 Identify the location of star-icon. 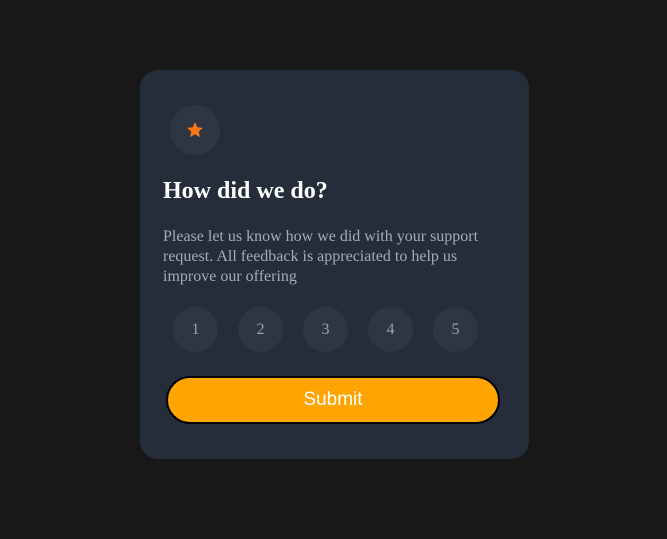
(195, 130).